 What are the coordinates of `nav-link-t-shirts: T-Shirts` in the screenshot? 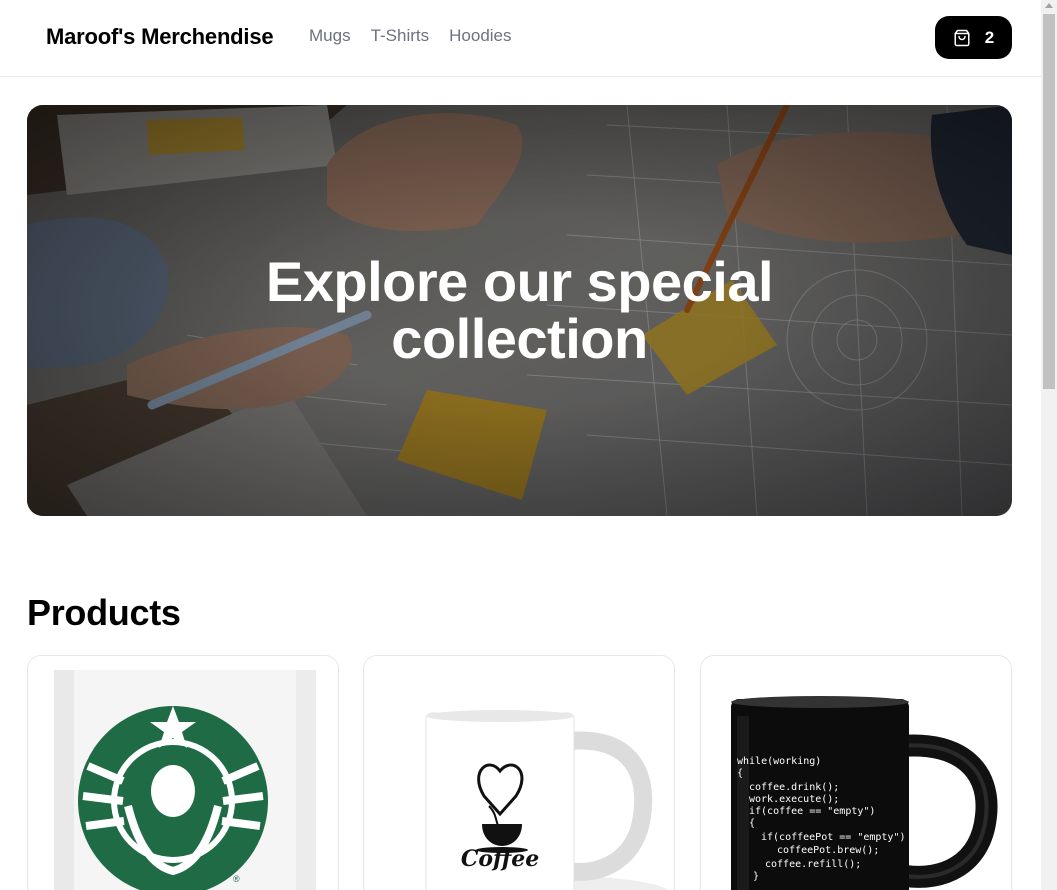 It's located at (400, 36).